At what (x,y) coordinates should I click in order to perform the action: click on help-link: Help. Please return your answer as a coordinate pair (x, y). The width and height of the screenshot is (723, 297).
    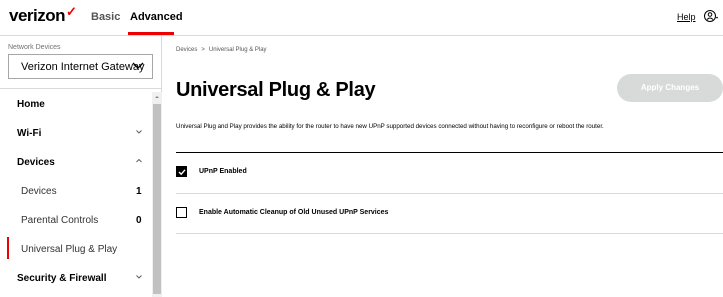
    Looking at the image, I should click on (686, 17).